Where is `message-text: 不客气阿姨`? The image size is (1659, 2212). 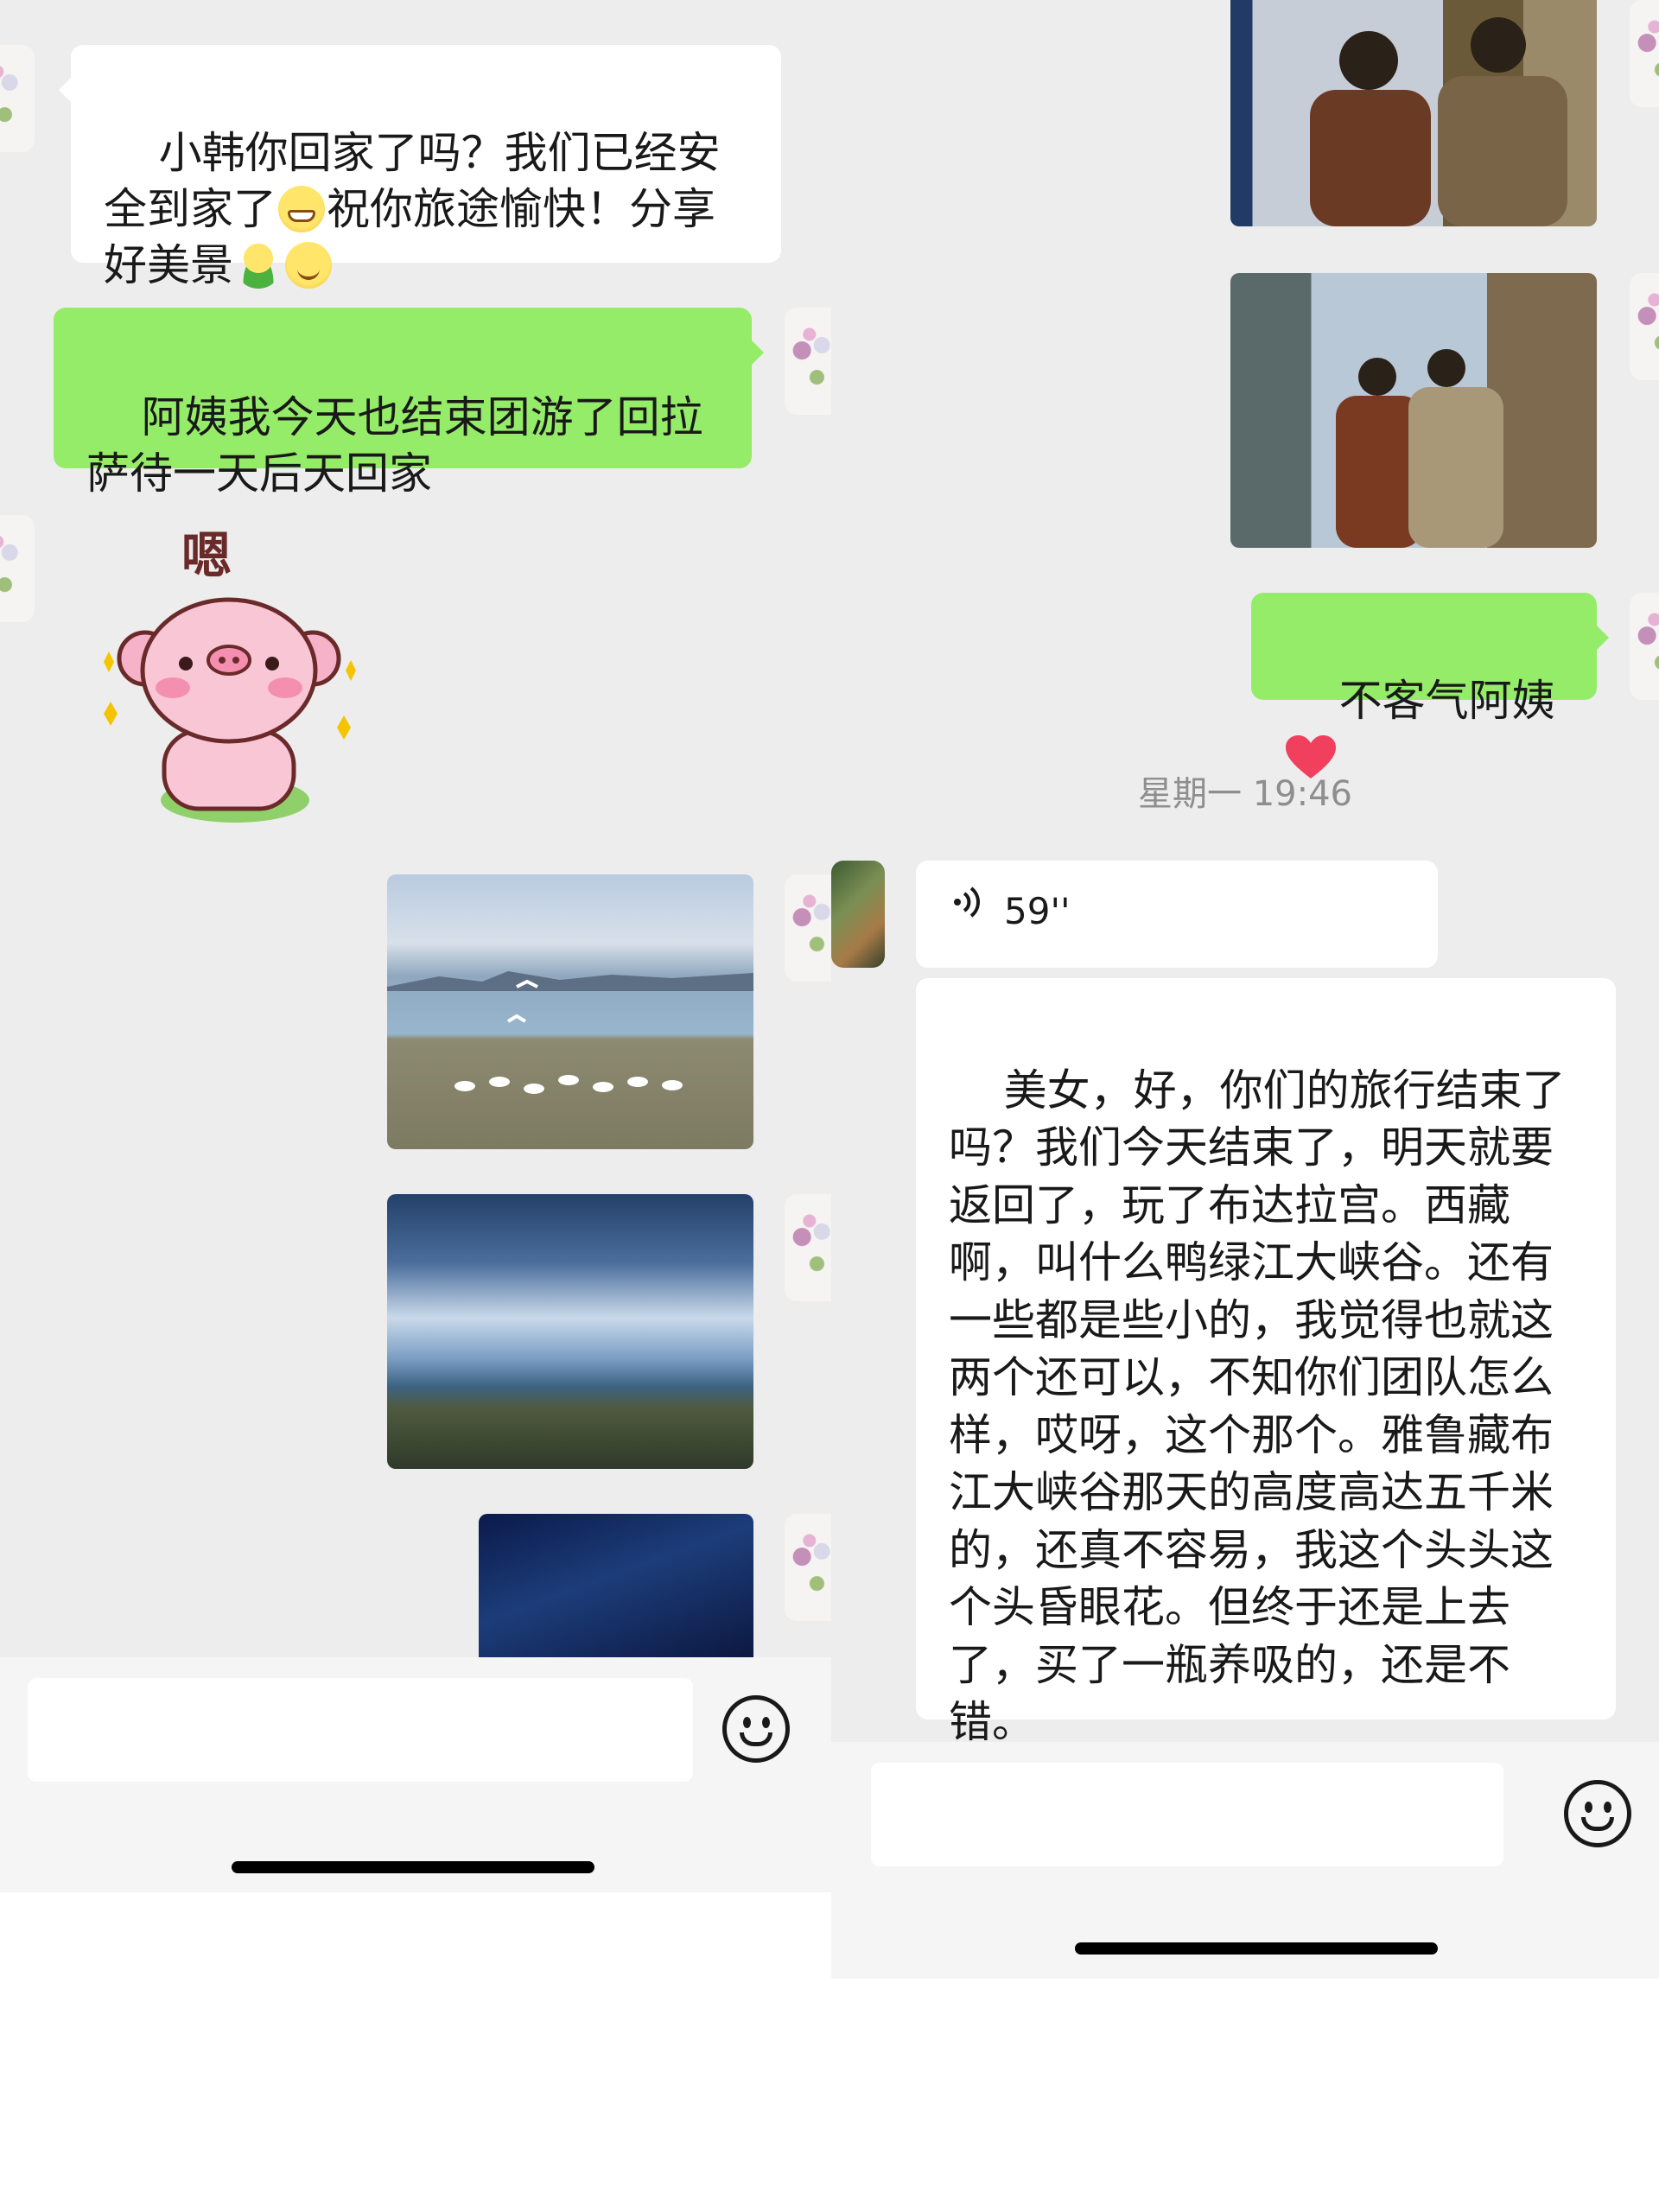
message-text: 不客气阿姨 is located at coordinates (1446, 701).